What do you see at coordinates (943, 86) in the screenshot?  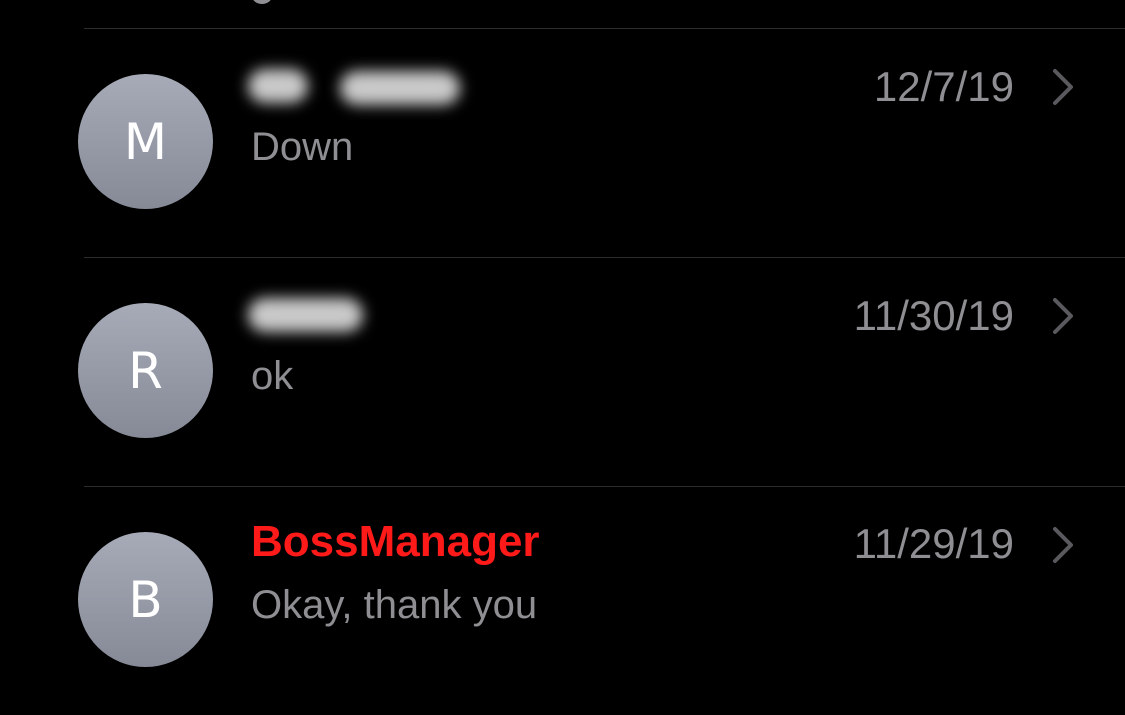 I see `message-date: 12/7/19` at bounding box center [943, 86].